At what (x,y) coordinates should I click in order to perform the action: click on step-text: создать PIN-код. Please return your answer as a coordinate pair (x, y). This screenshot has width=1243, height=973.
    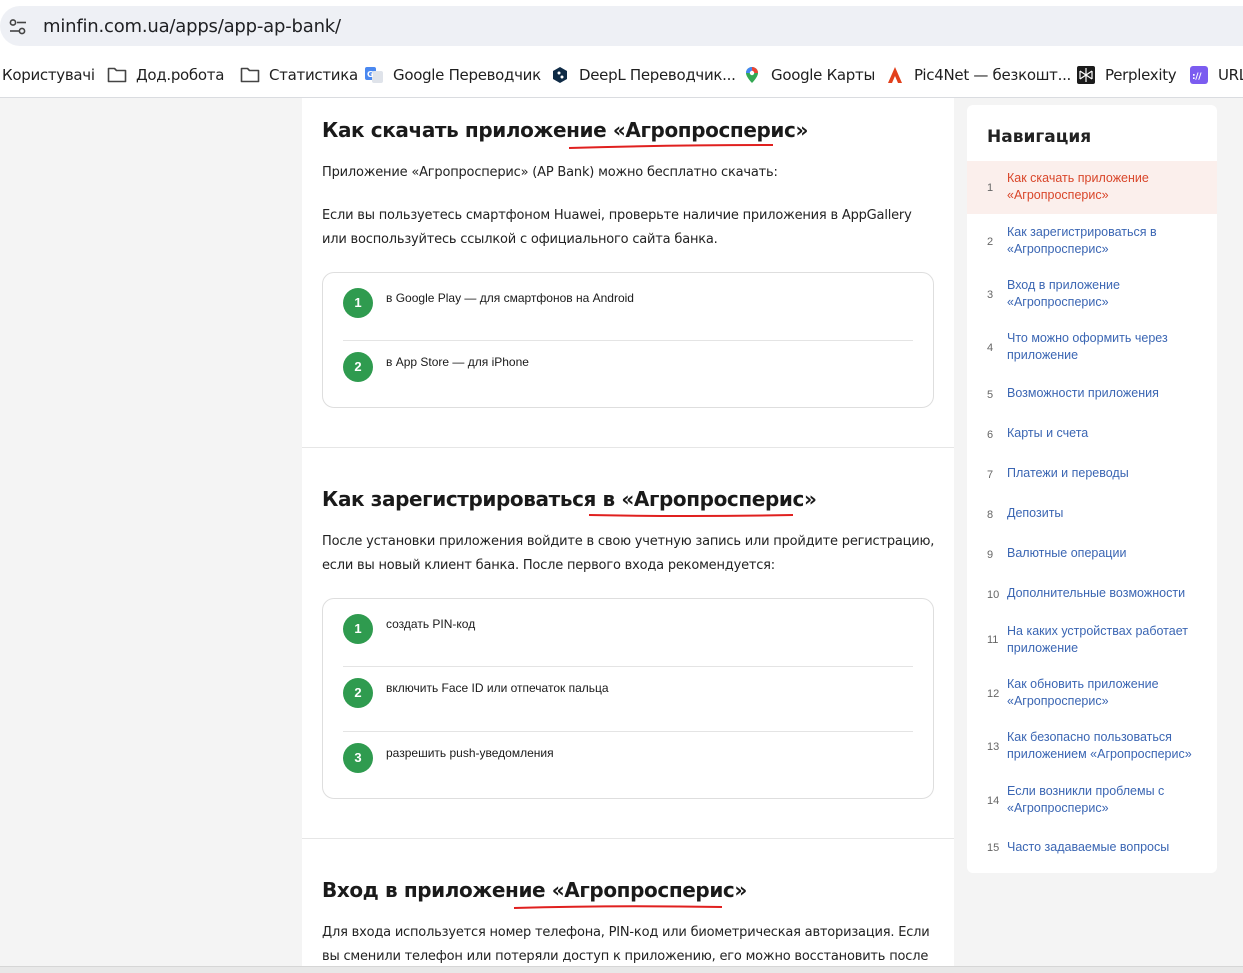
    Looking at the image, I should click on (431, 624).